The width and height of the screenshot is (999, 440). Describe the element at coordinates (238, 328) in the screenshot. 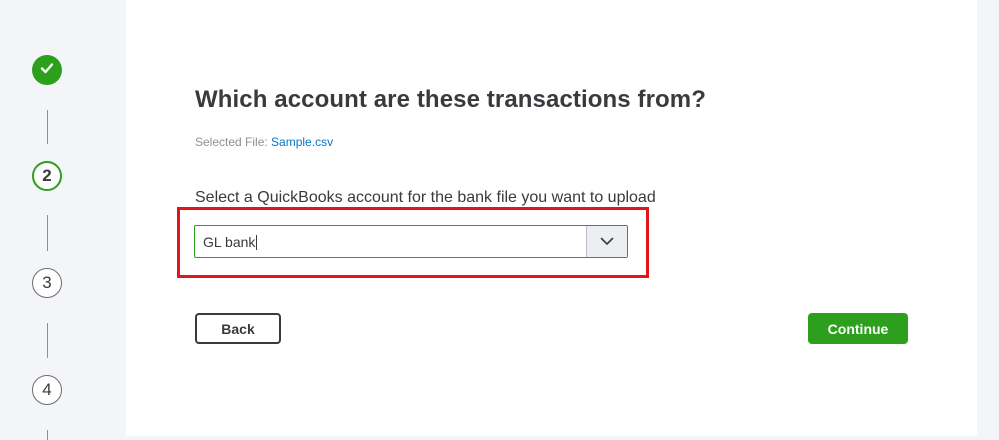

I see `back-button: Back` at that location.